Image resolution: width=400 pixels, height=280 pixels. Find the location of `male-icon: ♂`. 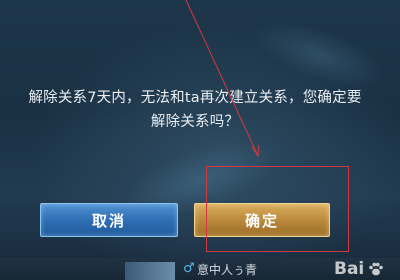

male-icon: ♂ is located at coordinates (189, 268).